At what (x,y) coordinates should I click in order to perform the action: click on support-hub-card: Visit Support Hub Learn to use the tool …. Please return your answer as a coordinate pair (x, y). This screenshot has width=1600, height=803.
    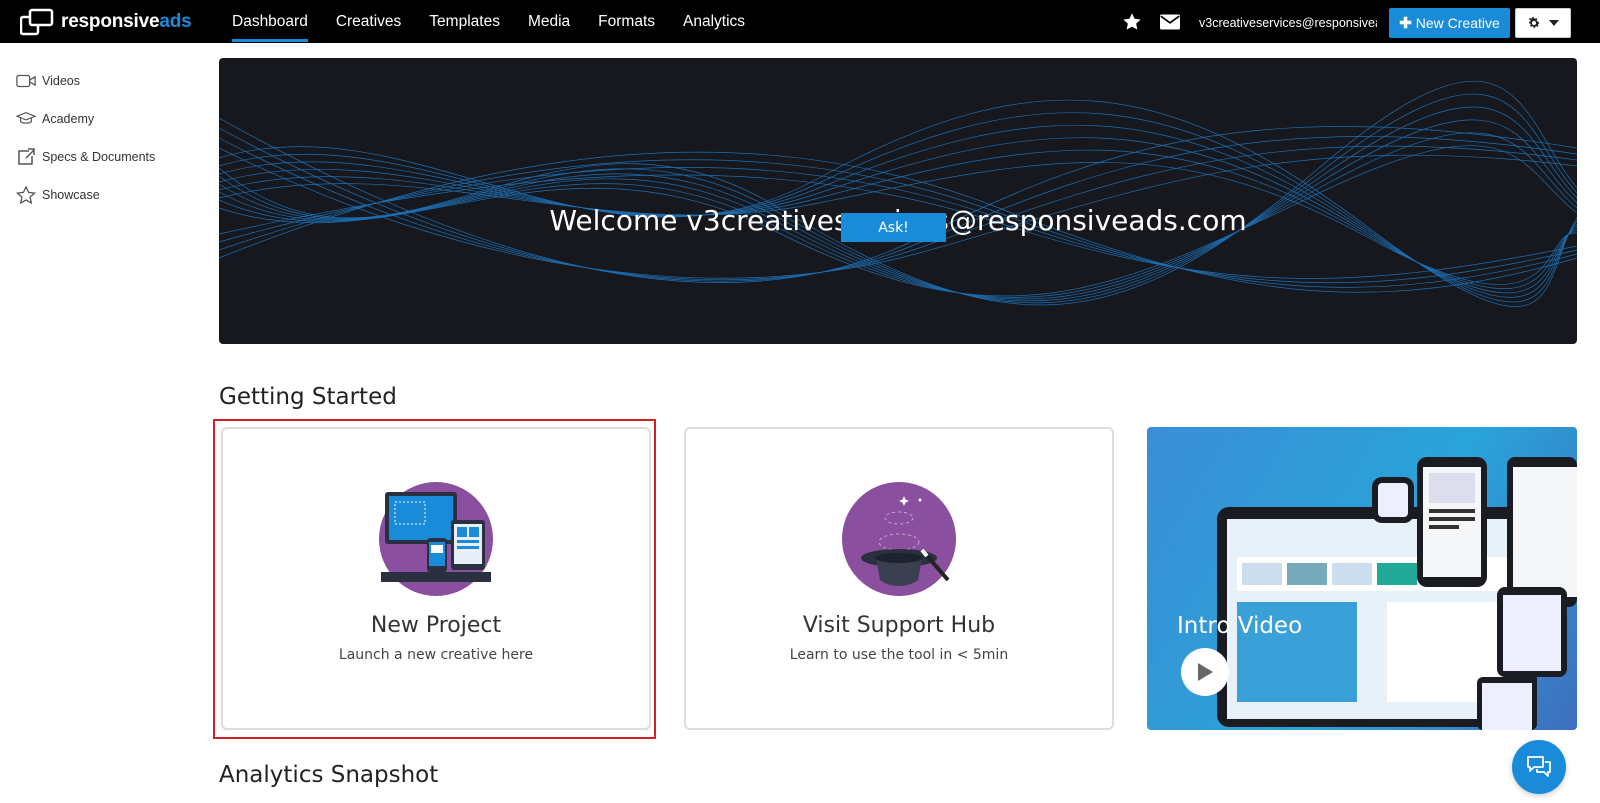
    Looking at the image, I should click on (899, 578).